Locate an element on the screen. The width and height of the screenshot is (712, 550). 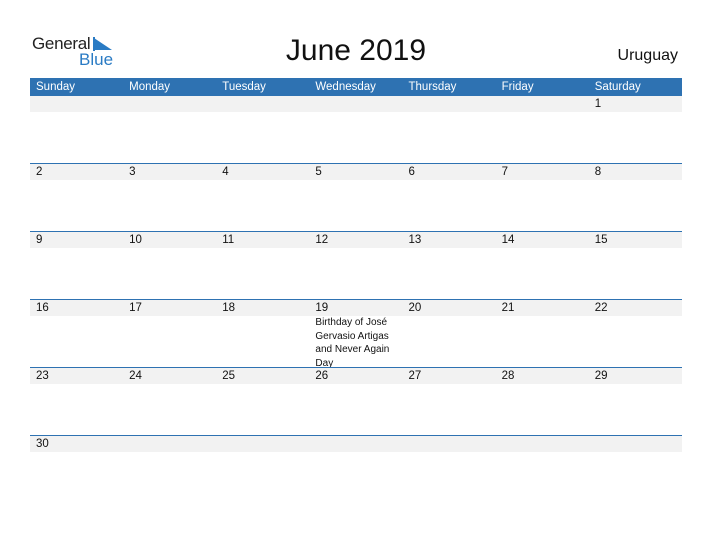
weekday-sunday: Sunday is located at coordinates (56, 87).